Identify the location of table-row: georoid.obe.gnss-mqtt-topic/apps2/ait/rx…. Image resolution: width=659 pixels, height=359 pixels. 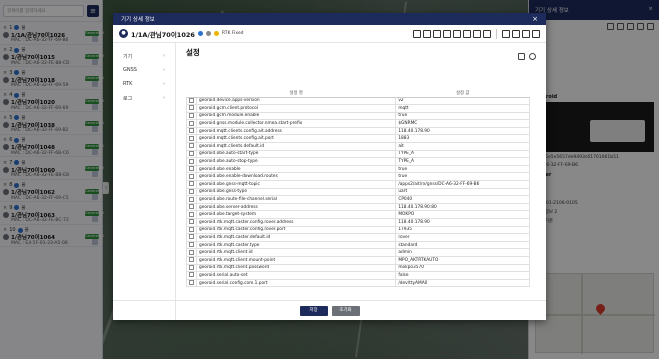
(358, 184).